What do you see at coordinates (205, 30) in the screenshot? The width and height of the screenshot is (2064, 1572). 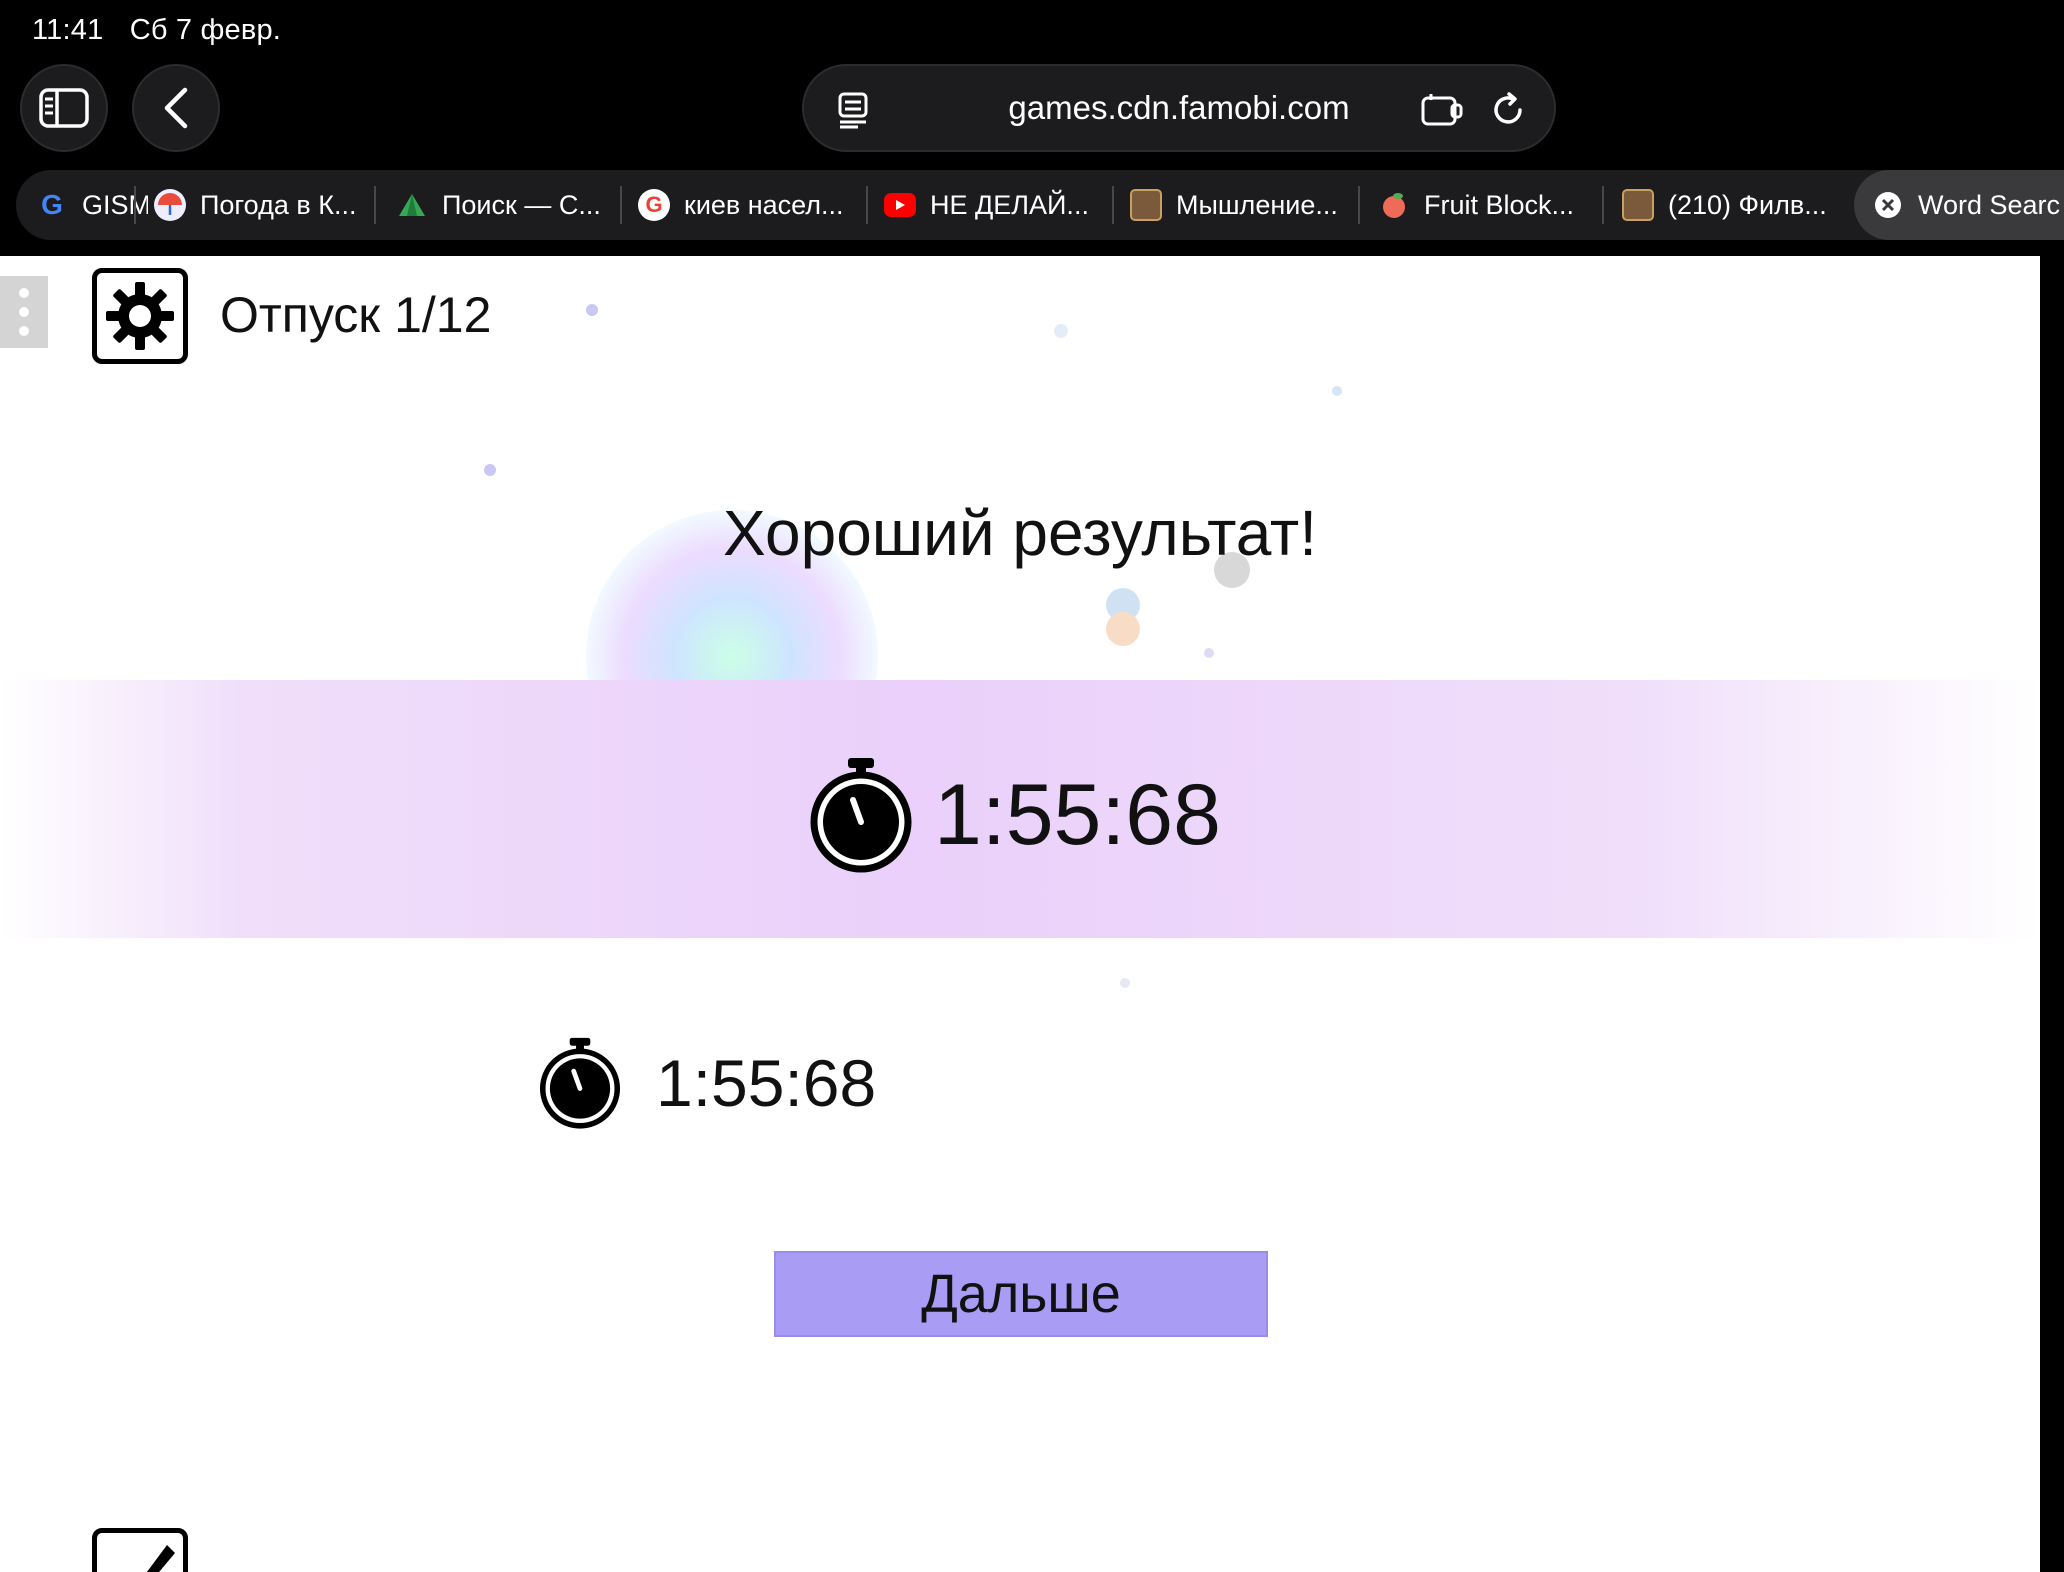 I see `status-date: Сб 7 февр.` at bounding box center [205, 30].